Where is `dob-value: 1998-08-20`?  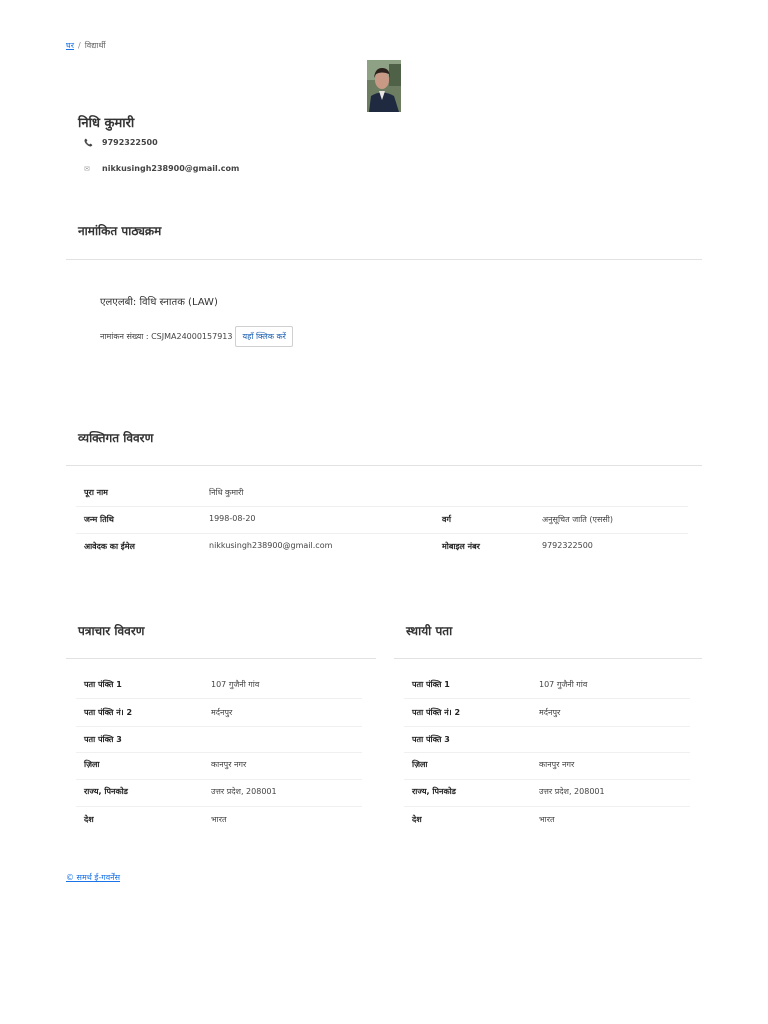 dob-value: 1998-08-20 is located at coordinates (232, 518).